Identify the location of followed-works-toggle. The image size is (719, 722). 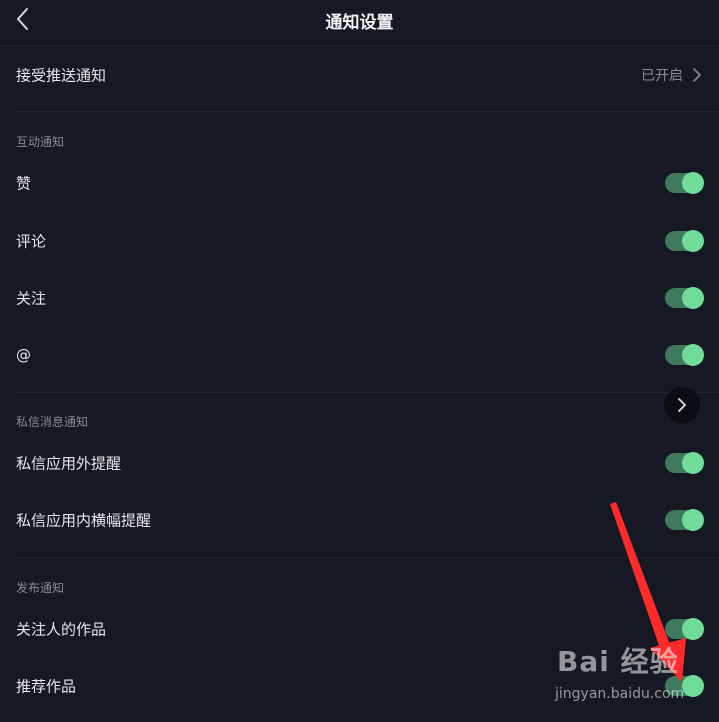
(684, 629).